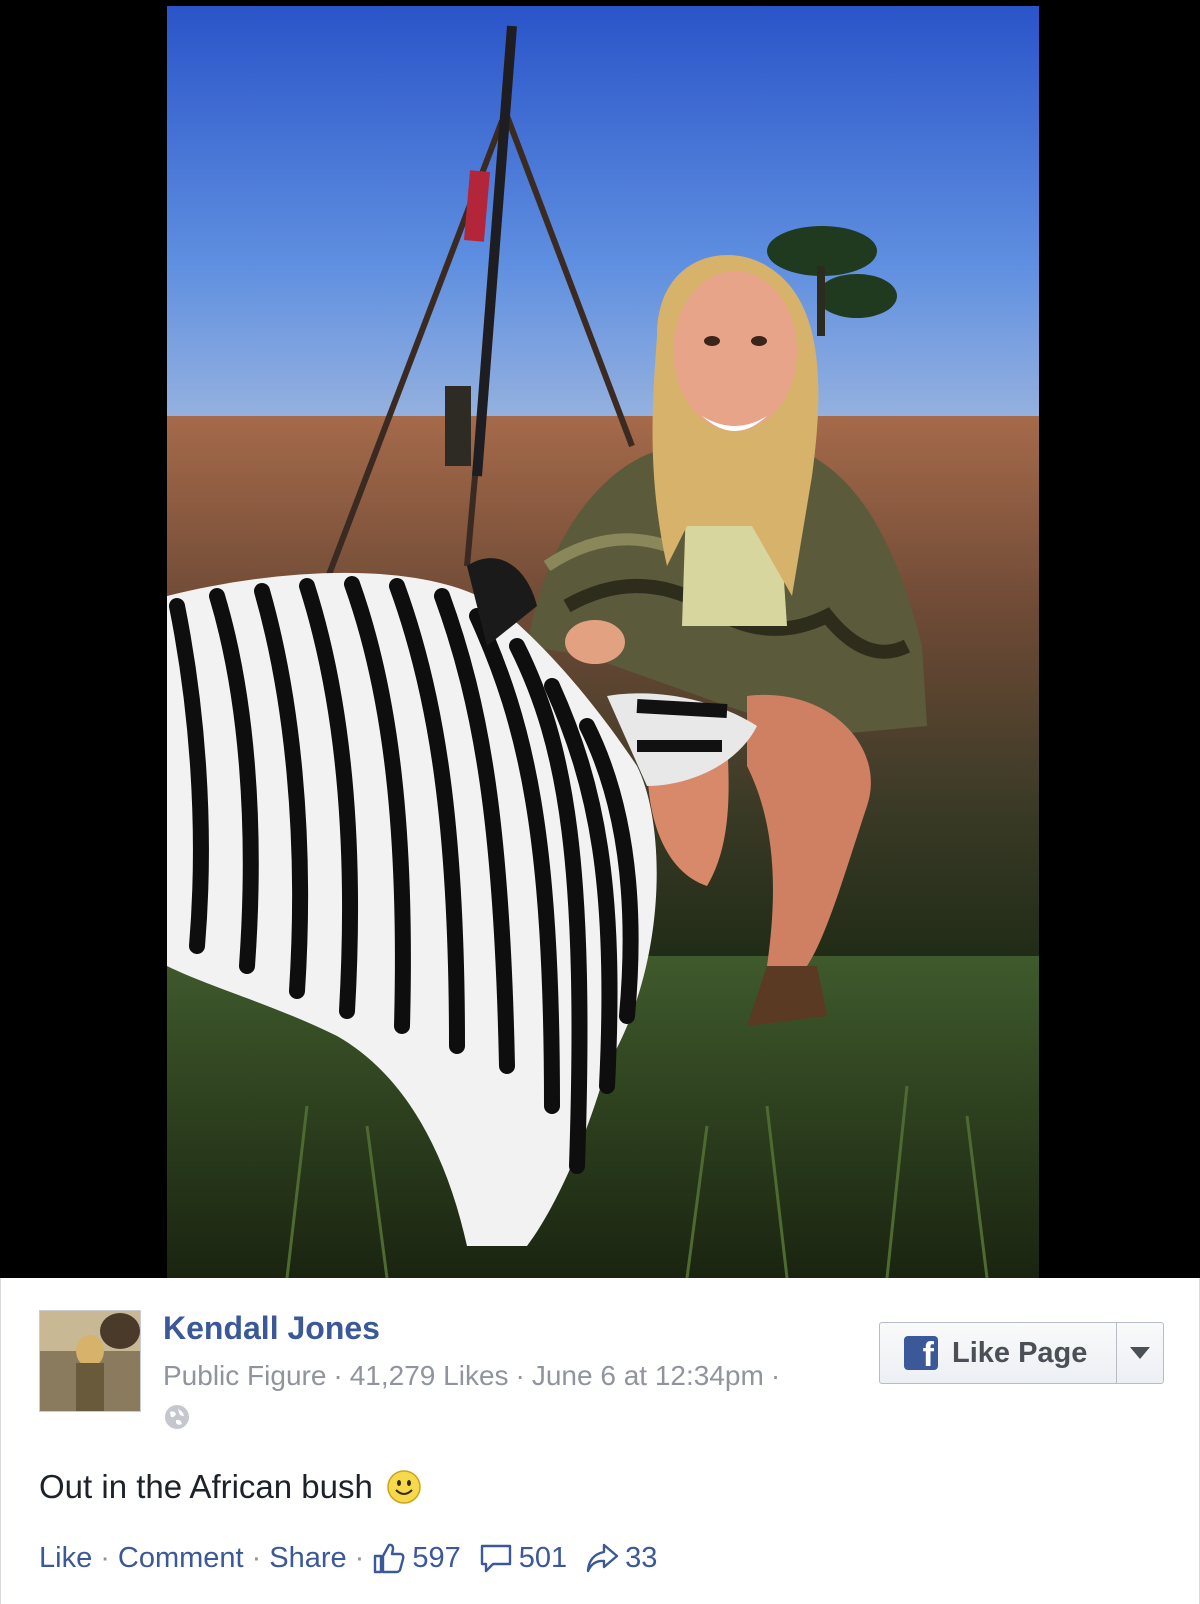 Image resolution: width=1200 pixels, height=1604 pixels. What do you see at coordinates (245, 1375) in the screenshot?
I see `author-category: Public Figure` at bounding box center [245, 1375].